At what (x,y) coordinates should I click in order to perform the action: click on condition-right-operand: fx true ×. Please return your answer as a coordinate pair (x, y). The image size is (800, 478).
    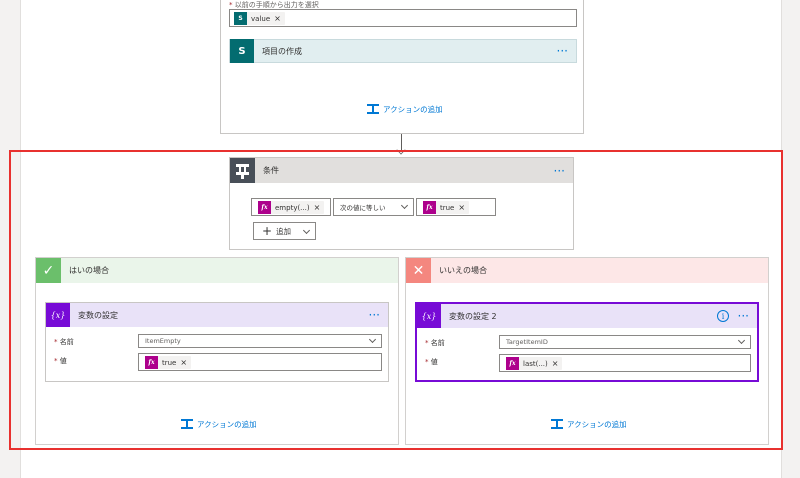
    Looking at the image, I should click on (456, 207).